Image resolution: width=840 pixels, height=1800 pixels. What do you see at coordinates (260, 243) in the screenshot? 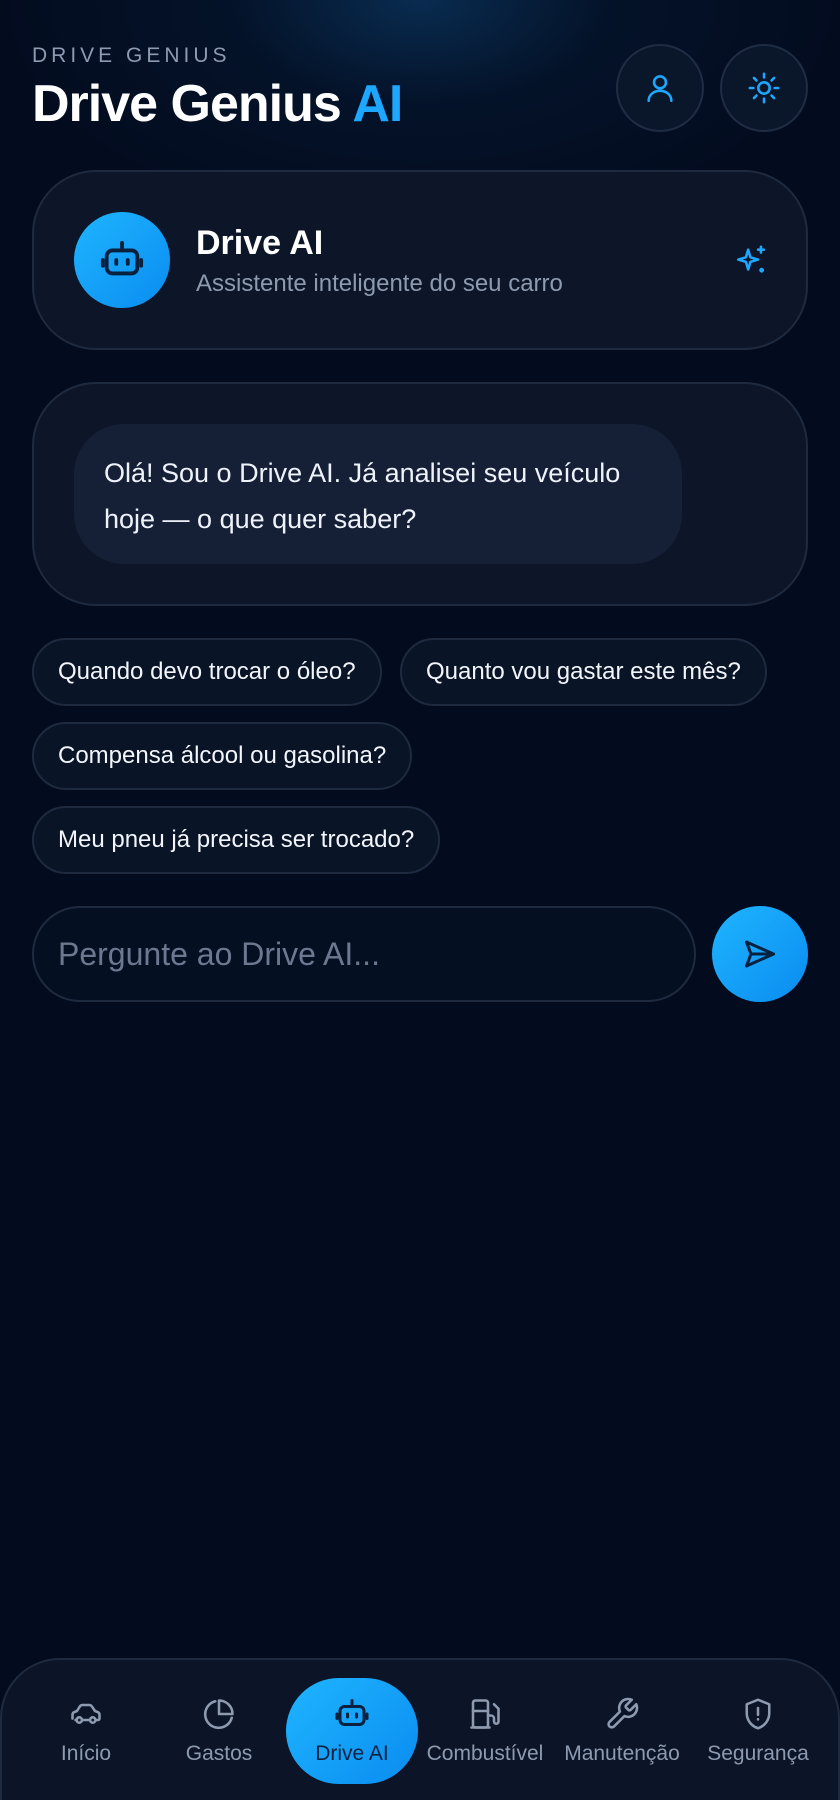
I see `assistant-name: Drive AI` at bounding box center [260, 243].